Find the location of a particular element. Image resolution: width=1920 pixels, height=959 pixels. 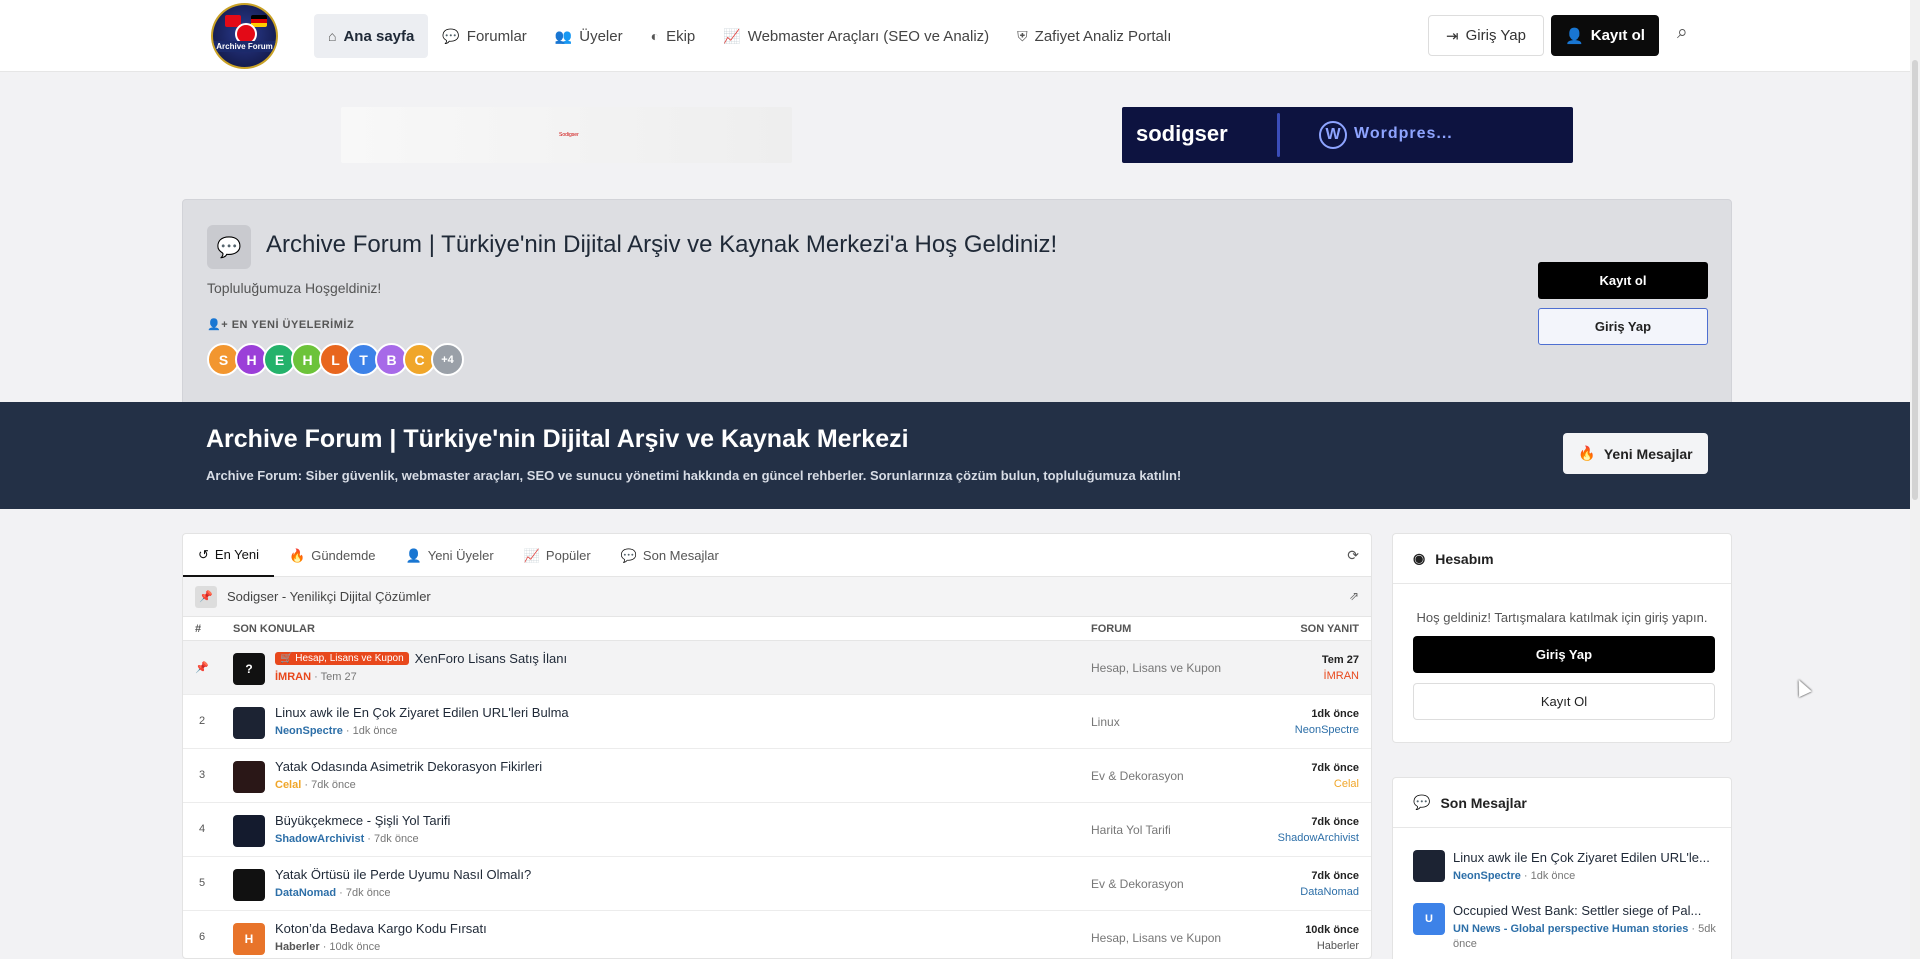

tab-latest: ↺ En Yeni is located at coordinates (229, 555).